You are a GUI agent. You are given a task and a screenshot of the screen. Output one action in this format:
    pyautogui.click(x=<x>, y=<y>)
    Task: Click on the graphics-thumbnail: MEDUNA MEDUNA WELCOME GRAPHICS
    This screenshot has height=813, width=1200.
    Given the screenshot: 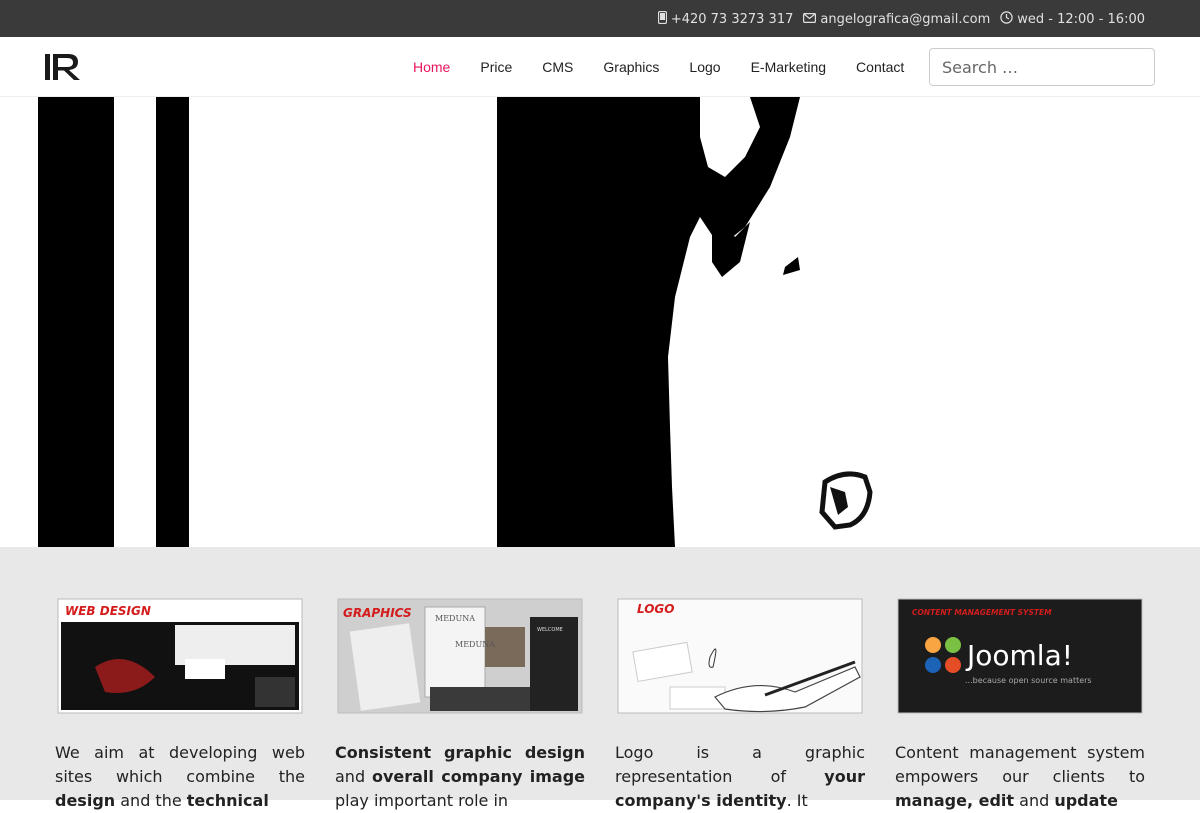 What is the action you would take?
    pyautogui.click(x=460, y=657)
    